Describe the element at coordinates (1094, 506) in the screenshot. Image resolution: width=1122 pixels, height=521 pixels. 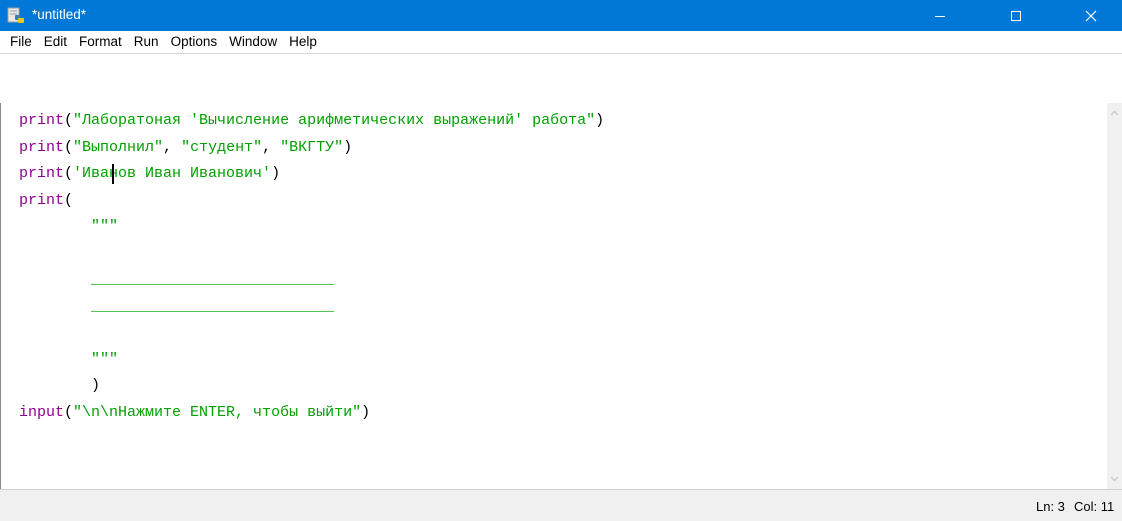
I see `status-column-number: Col: 11` at that location.